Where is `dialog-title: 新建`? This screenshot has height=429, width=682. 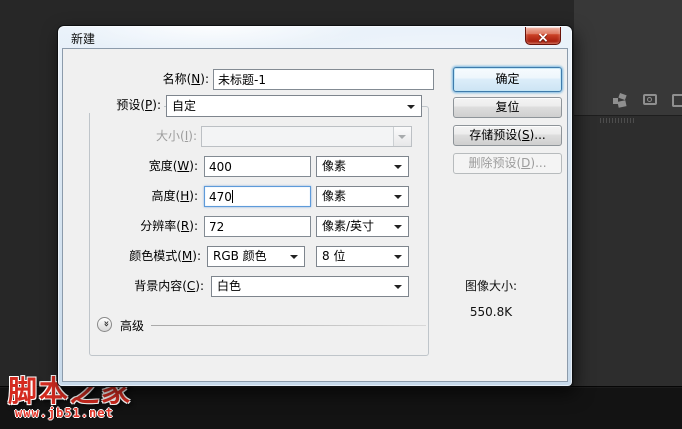 dialog-title: 新建 is located at coordinates (83, 39).